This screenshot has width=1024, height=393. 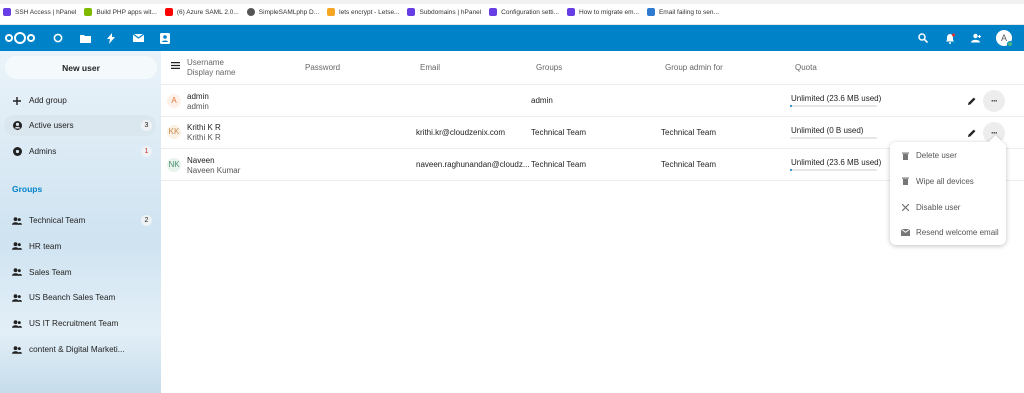 What do you see at coordinates (46, 12) in the screenshot?
I see `bookmark-label: SSH Access | hPanel` at bounding box center [46, 12].